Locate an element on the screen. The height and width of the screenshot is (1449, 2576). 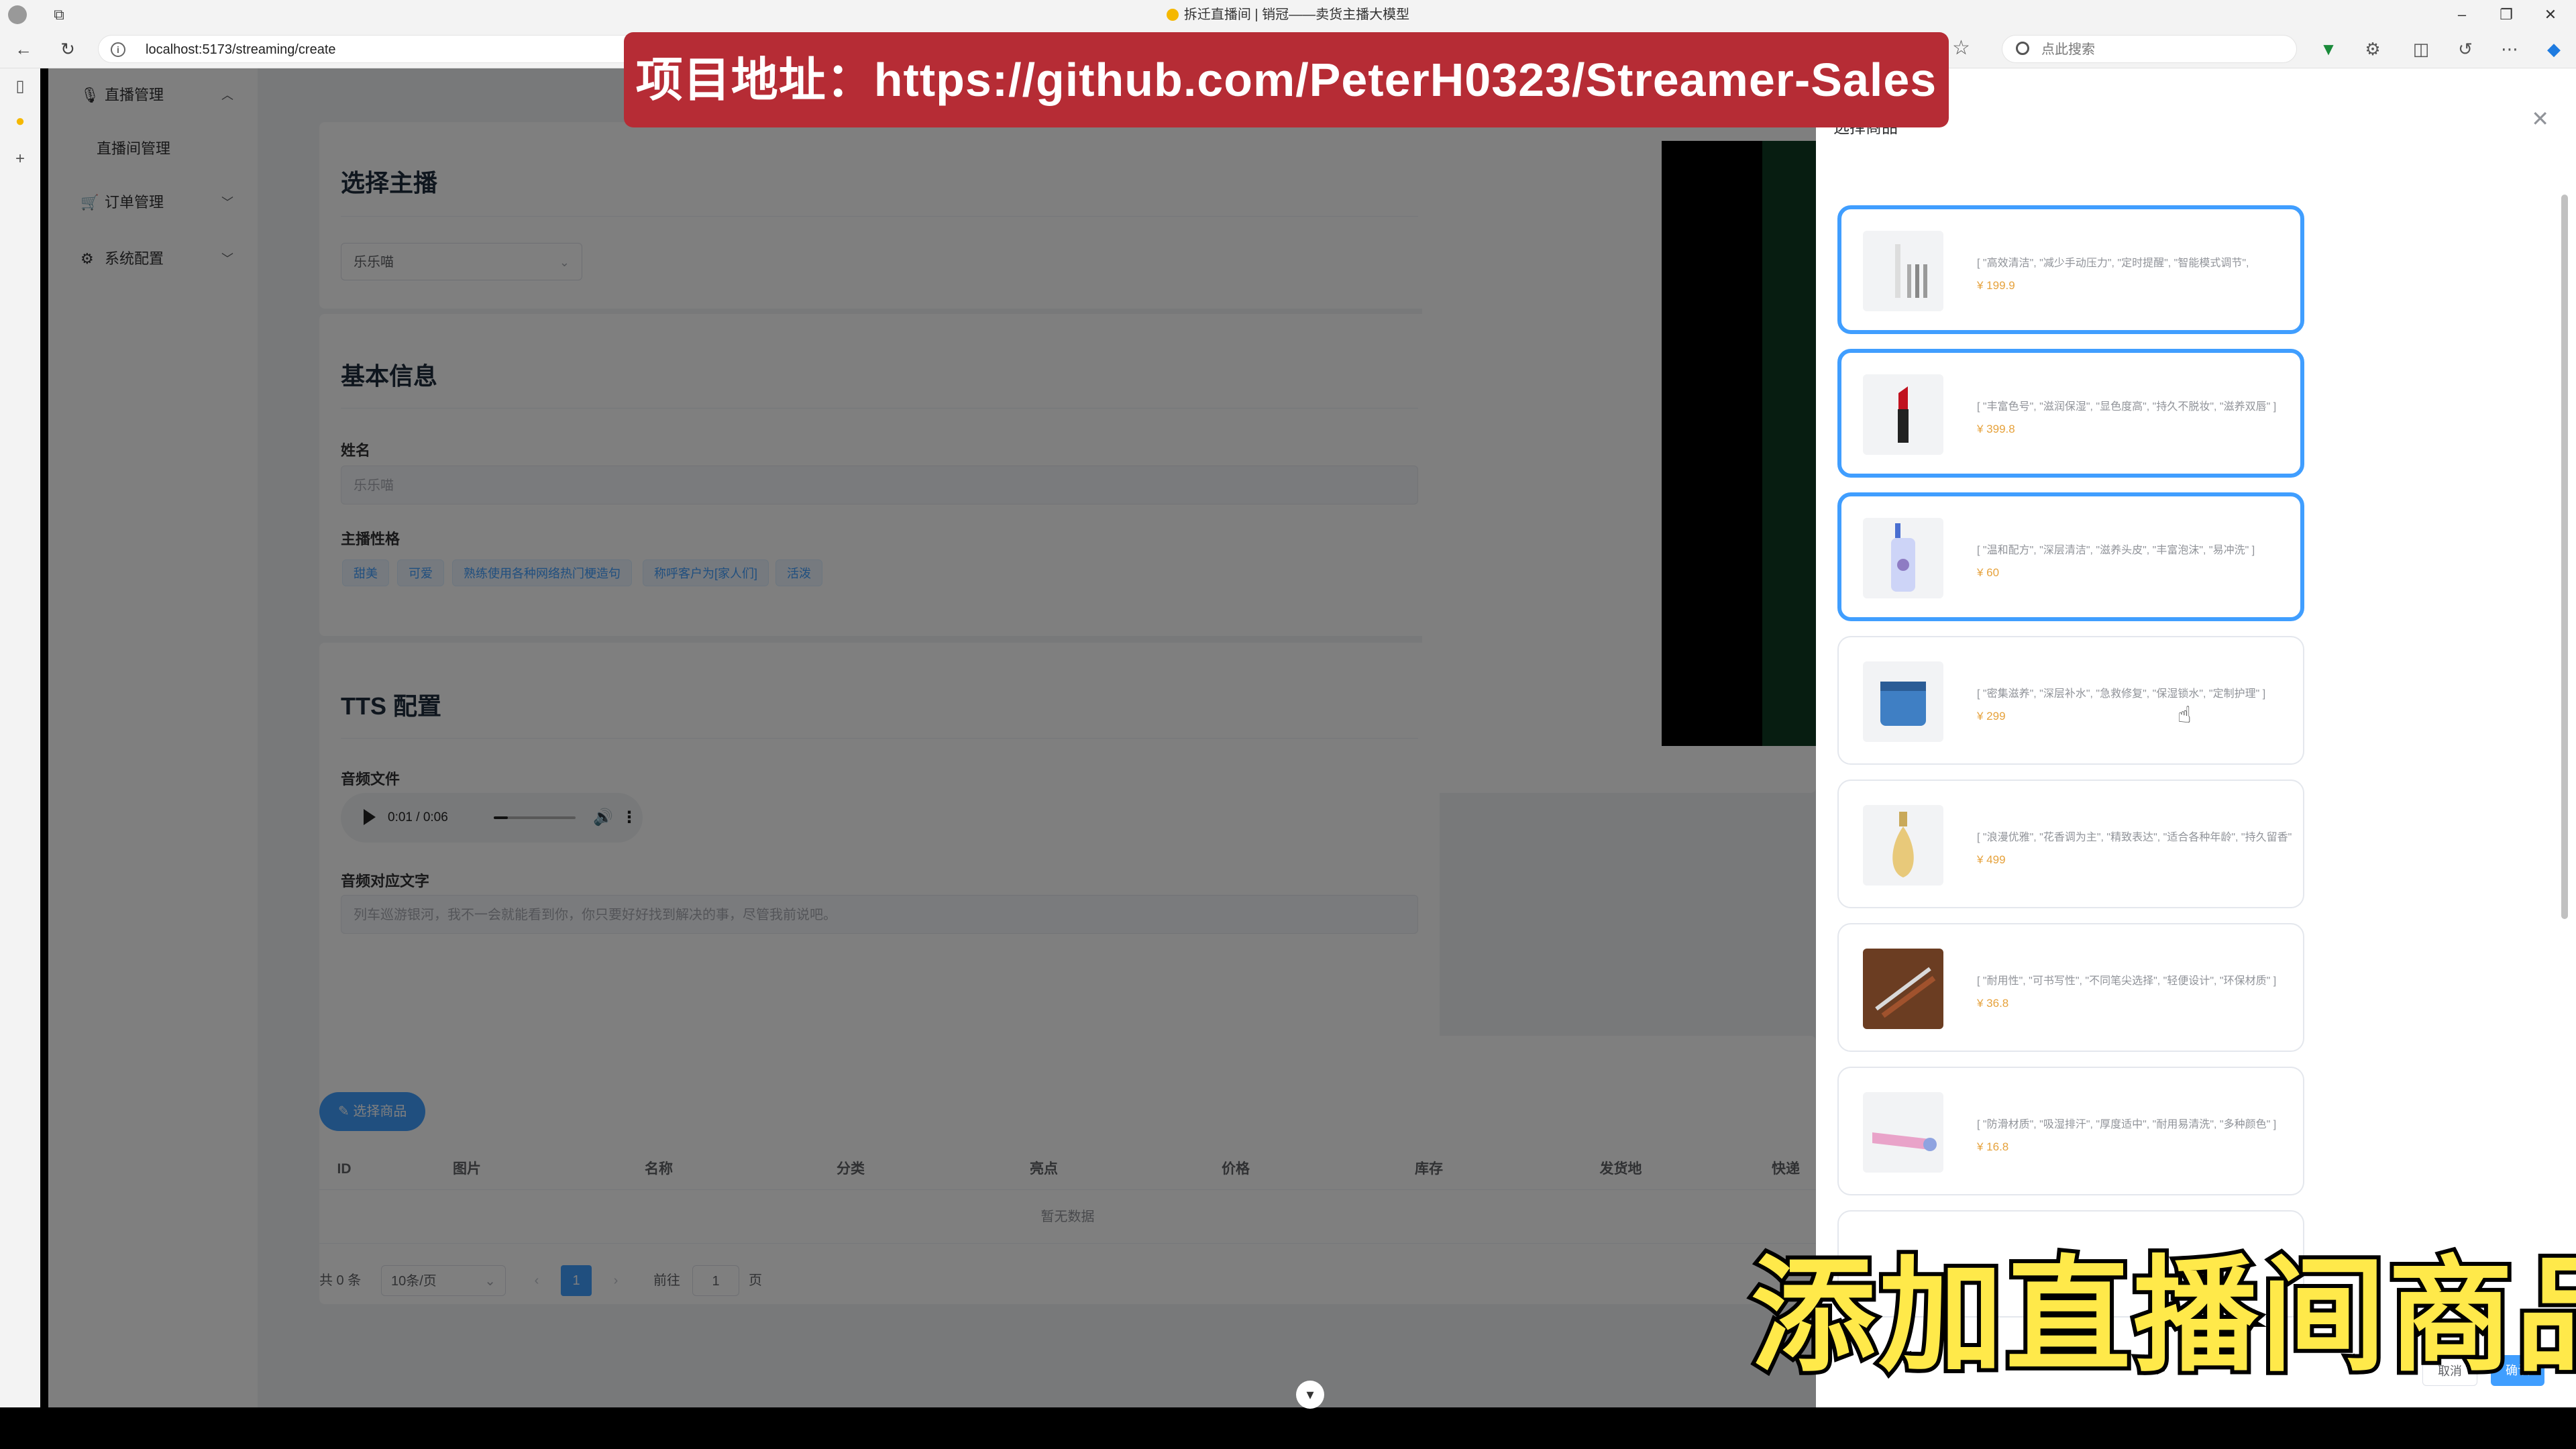
history-icon: ↺ is located at coordinates (2465, 49).